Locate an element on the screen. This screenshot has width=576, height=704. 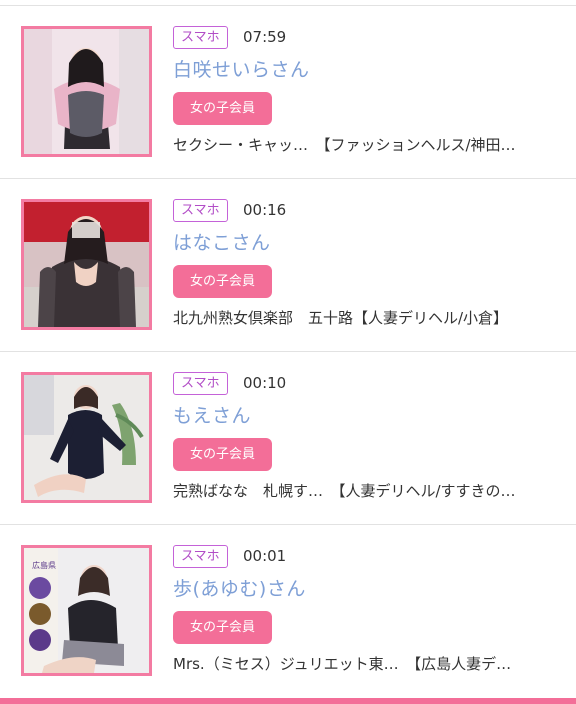
girl-name-link: もえさん is located at coordinates (212, 416).